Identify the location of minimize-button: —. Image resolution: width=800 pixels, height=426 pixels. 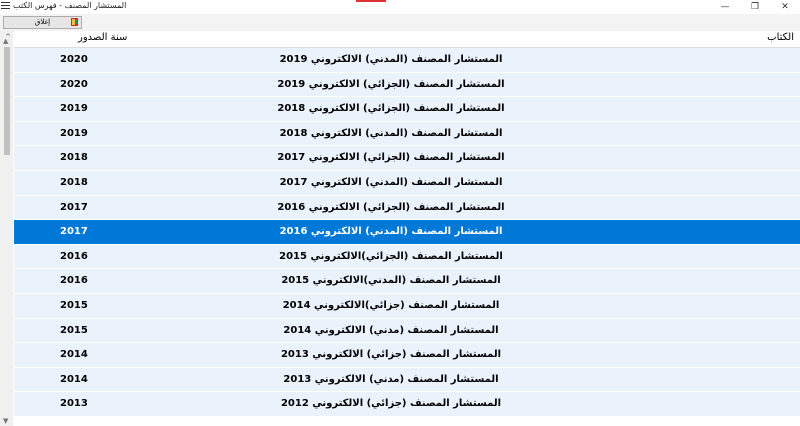
(725, 7).